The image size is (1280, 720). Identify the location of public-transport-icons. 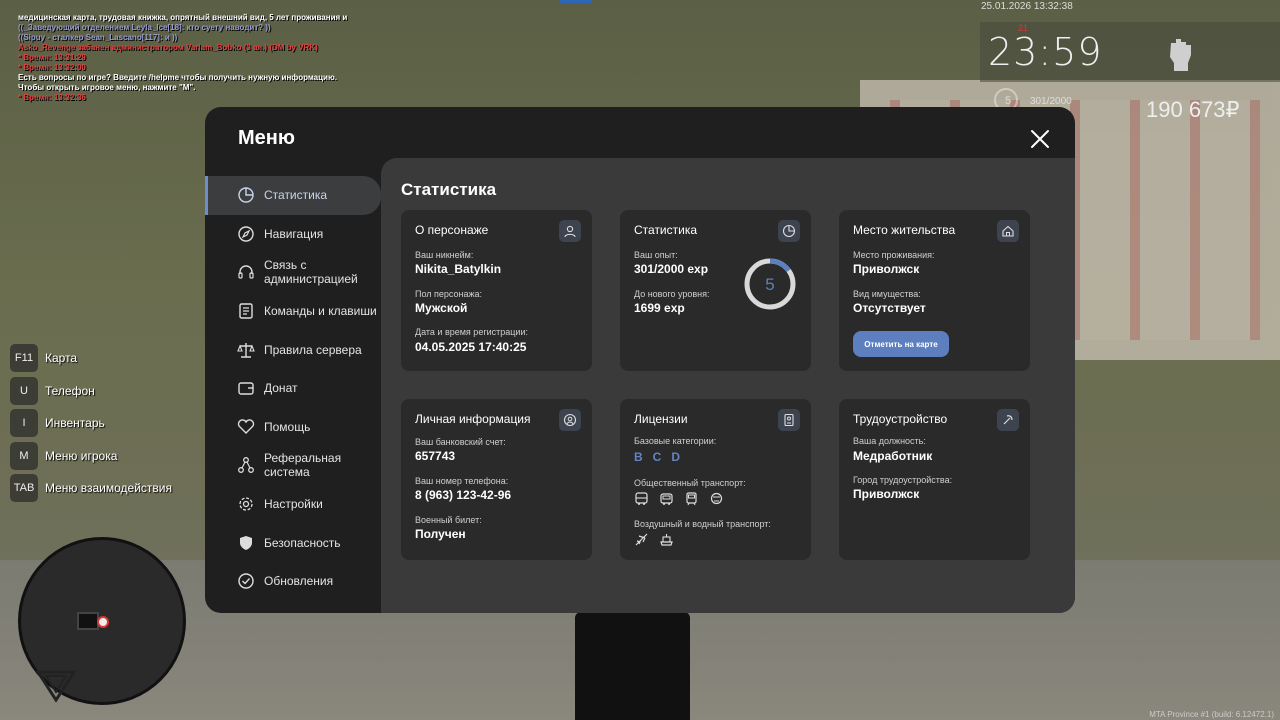
(679, 498).